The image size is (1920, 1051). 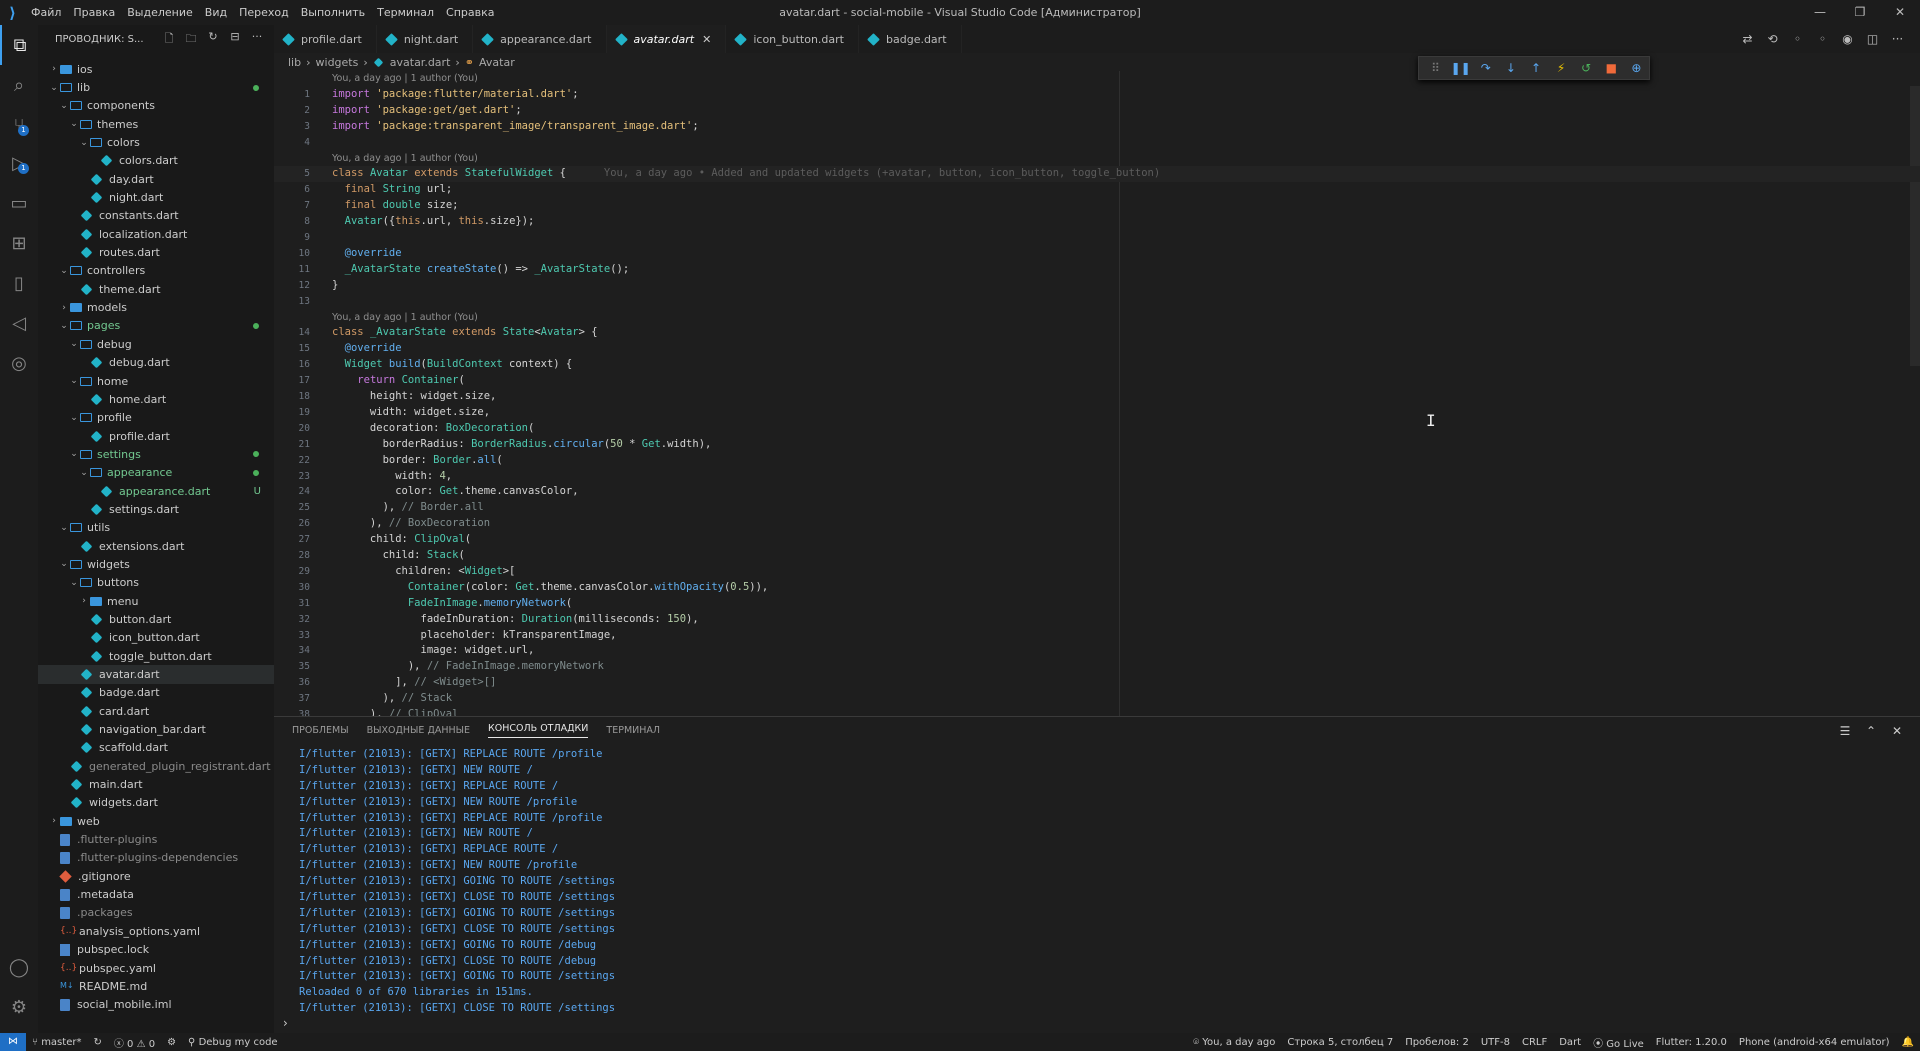 What do you see at coordinates (156, 124) in the screenshot?
I see `tree-folder: ⌄ themes` at bounding box center [156, 124].